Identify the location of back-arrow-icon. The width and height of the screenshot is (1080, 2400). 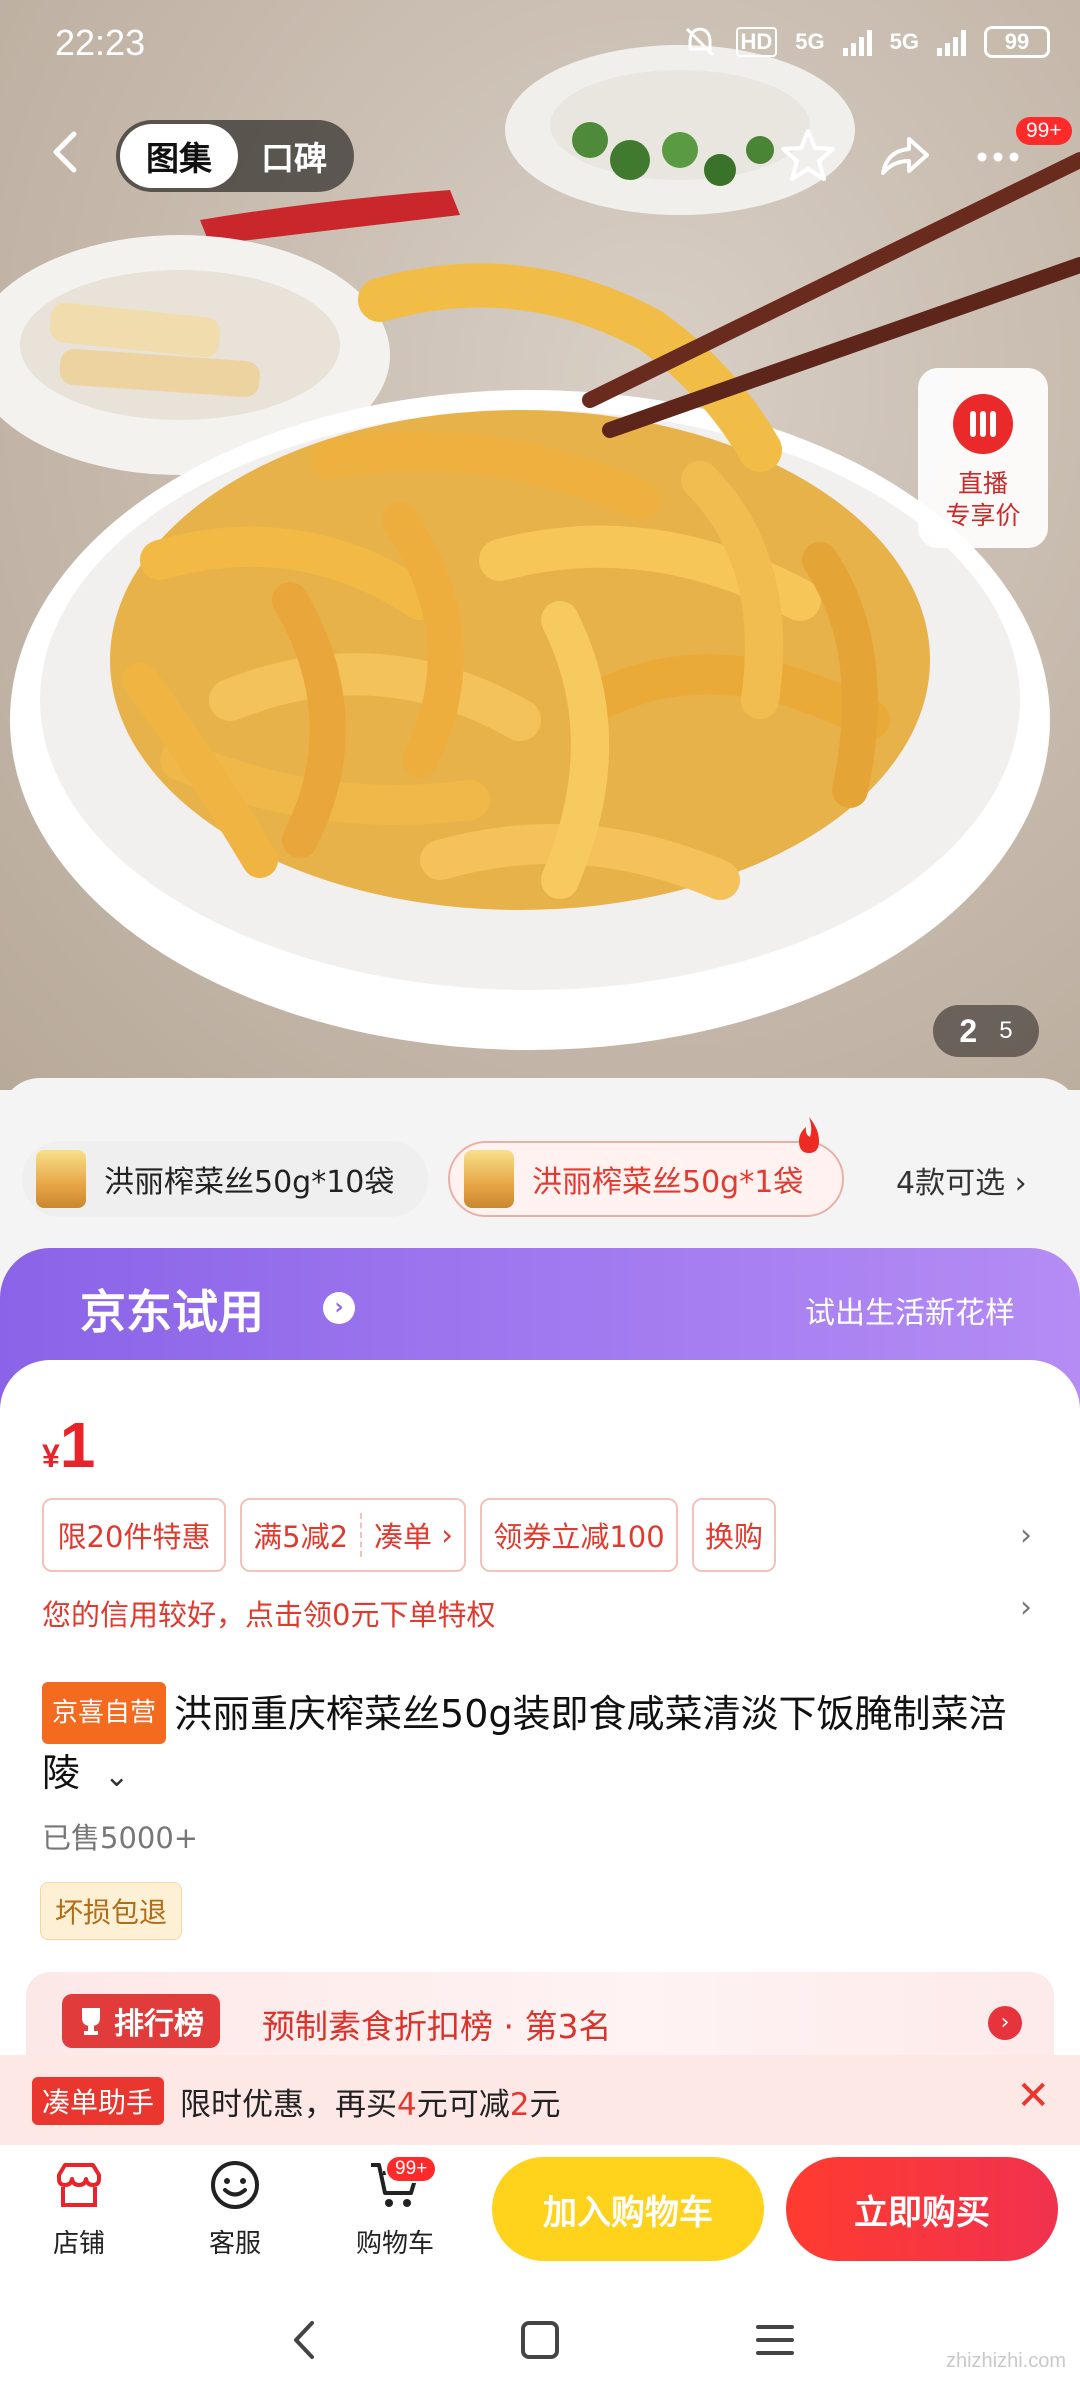
(65, 152).